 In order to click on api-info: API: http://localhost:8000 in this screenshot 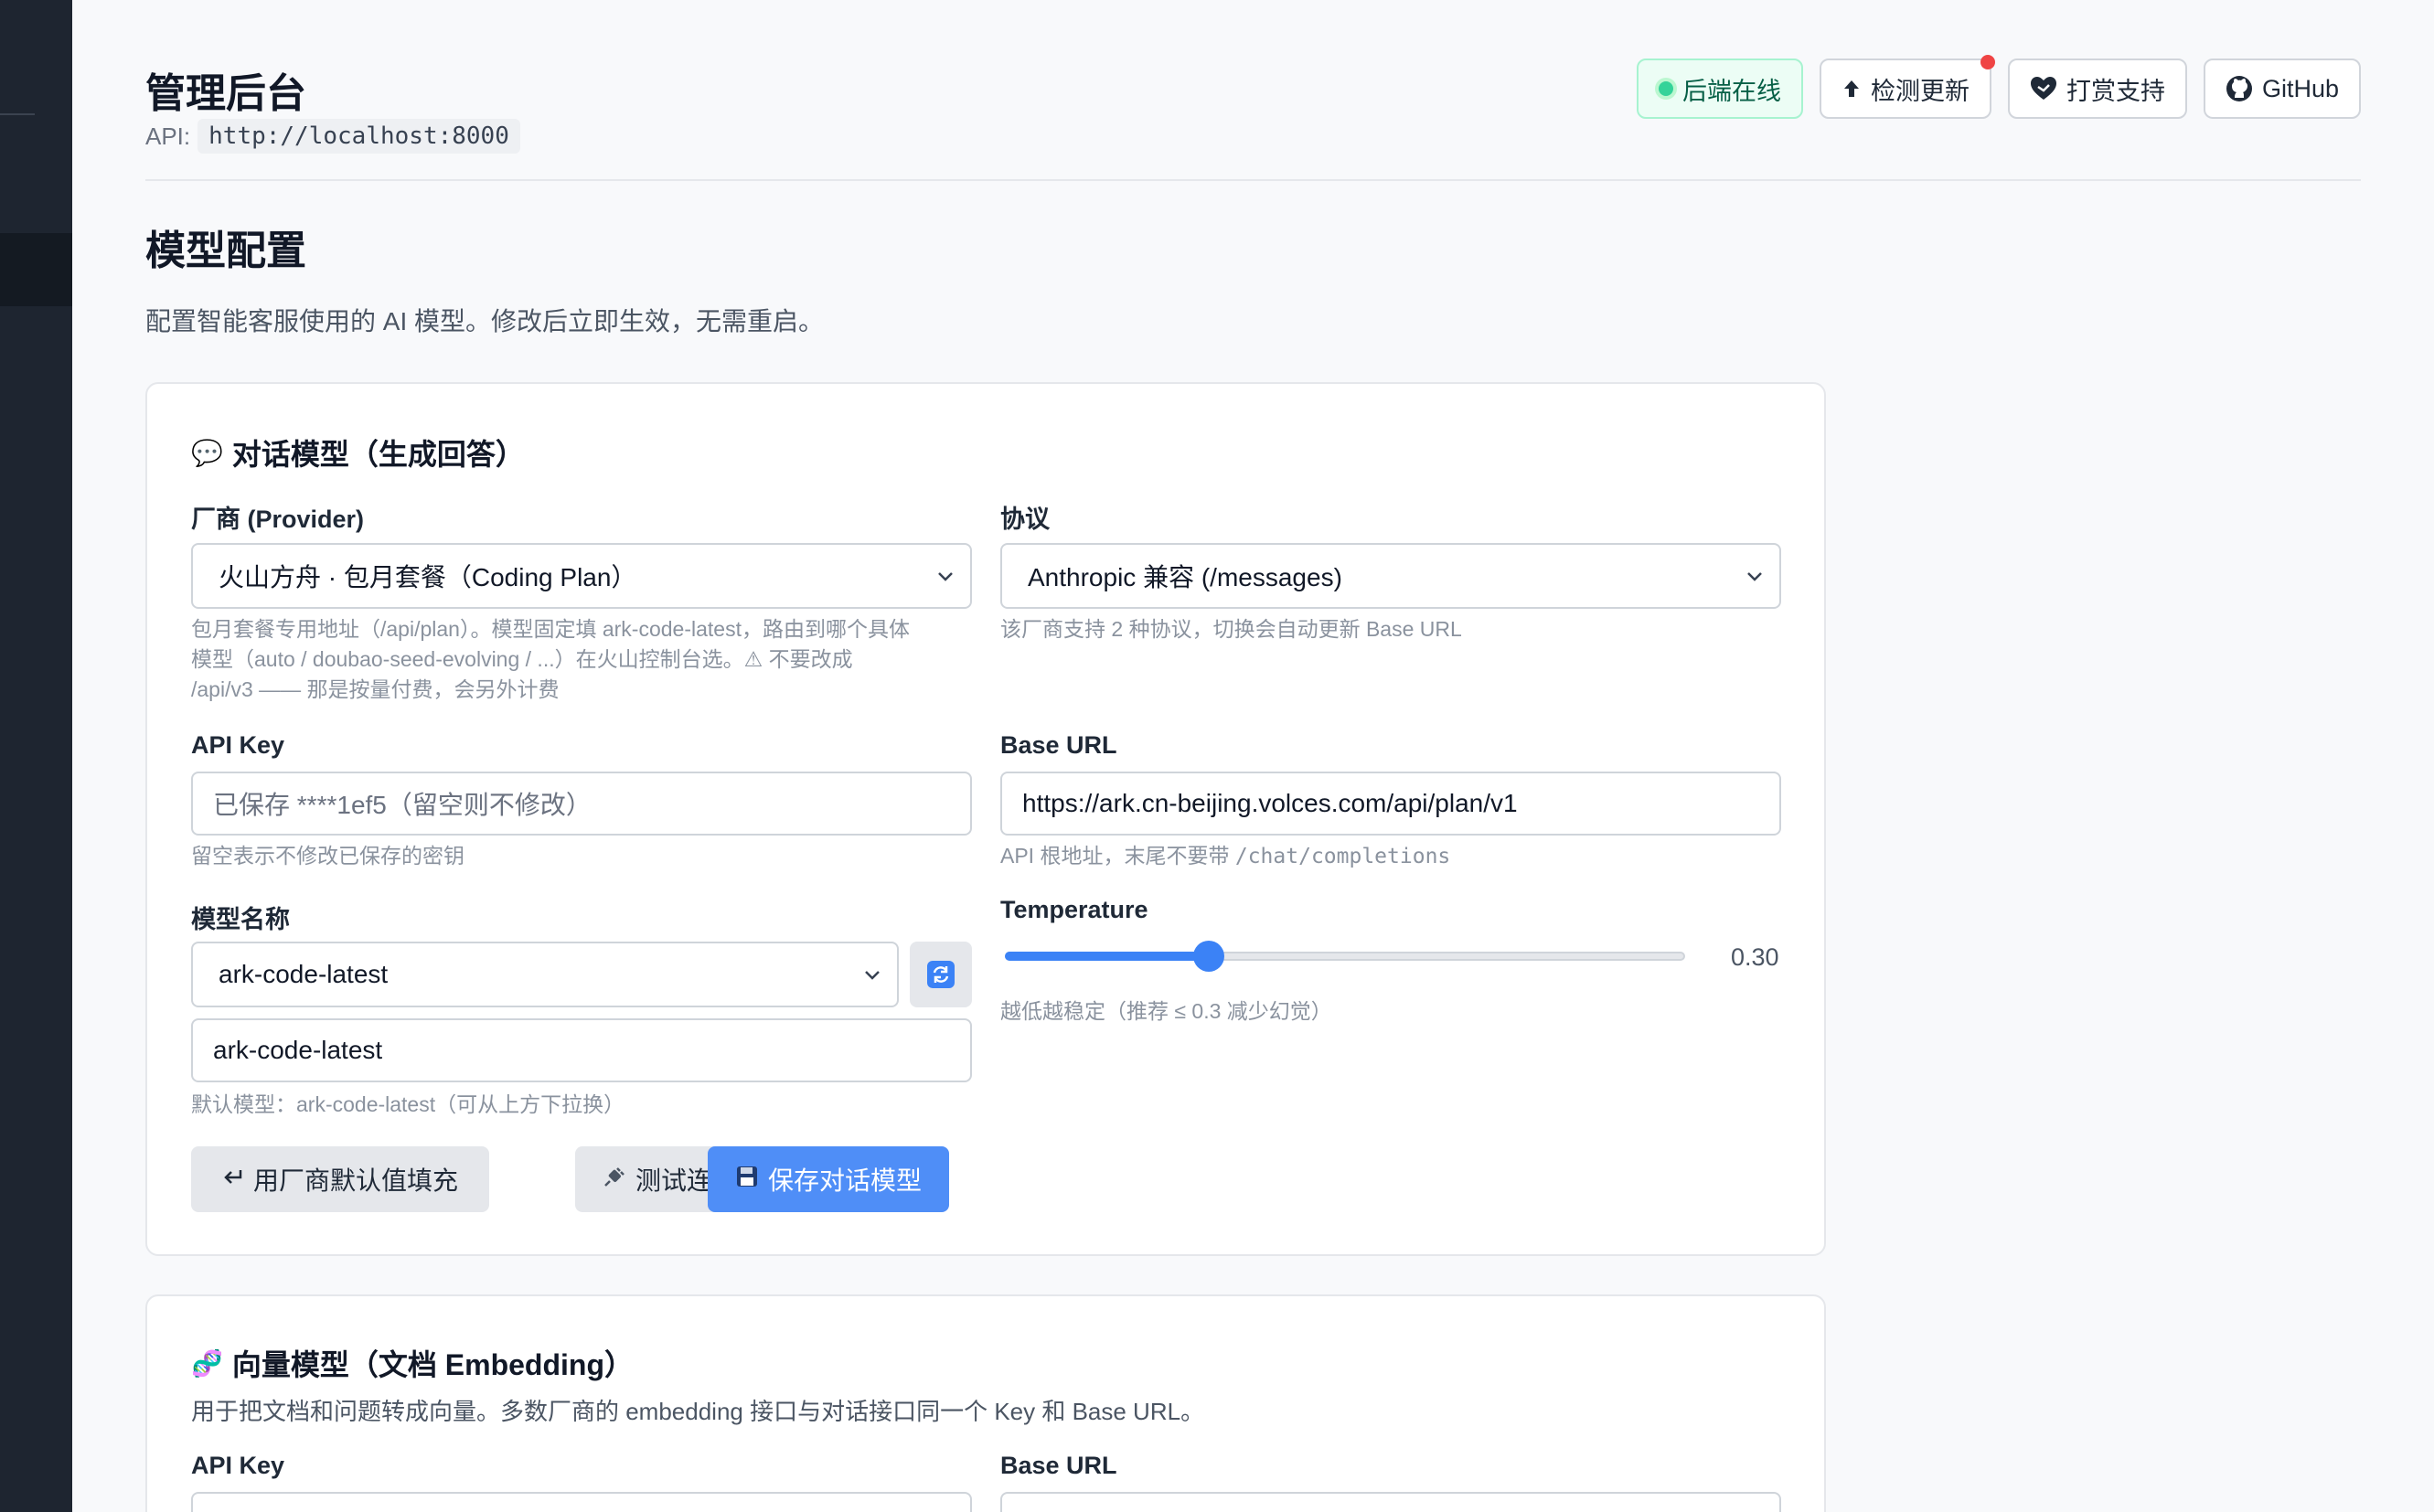, I will do `click(332, 136)`.